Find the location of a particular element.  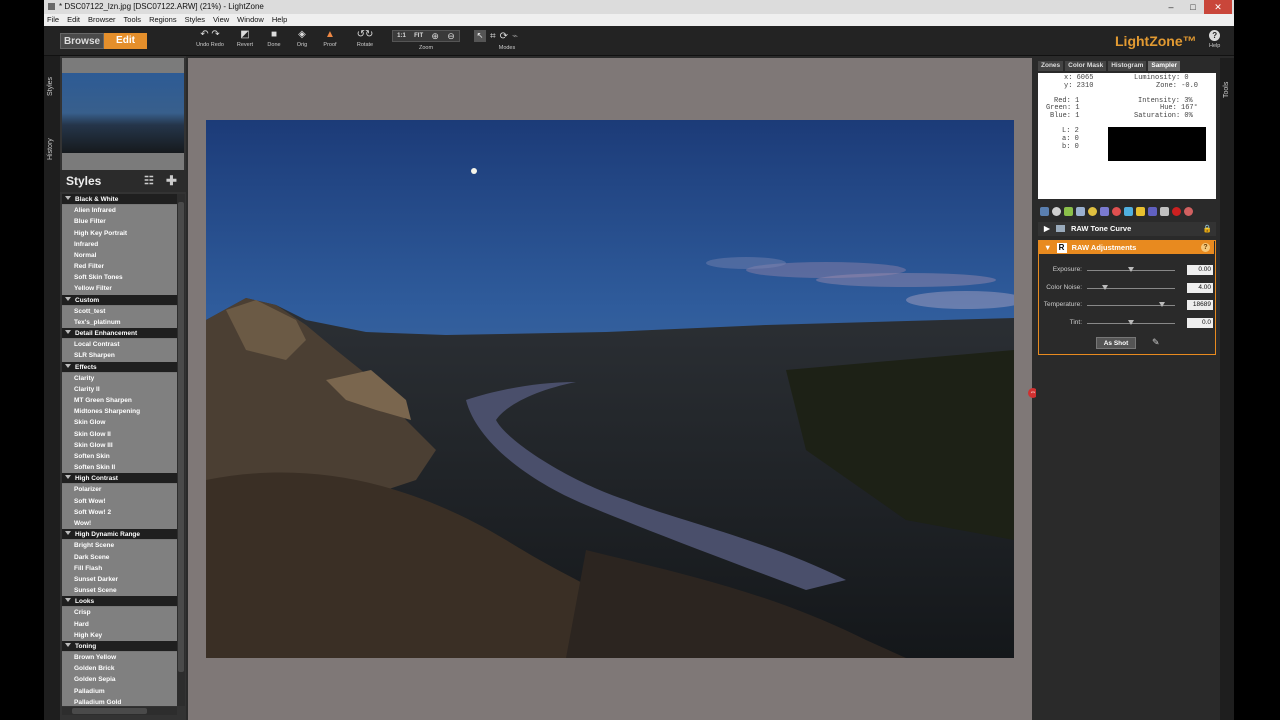

zone-mapper-icon is located at coordinates (1044, 211).